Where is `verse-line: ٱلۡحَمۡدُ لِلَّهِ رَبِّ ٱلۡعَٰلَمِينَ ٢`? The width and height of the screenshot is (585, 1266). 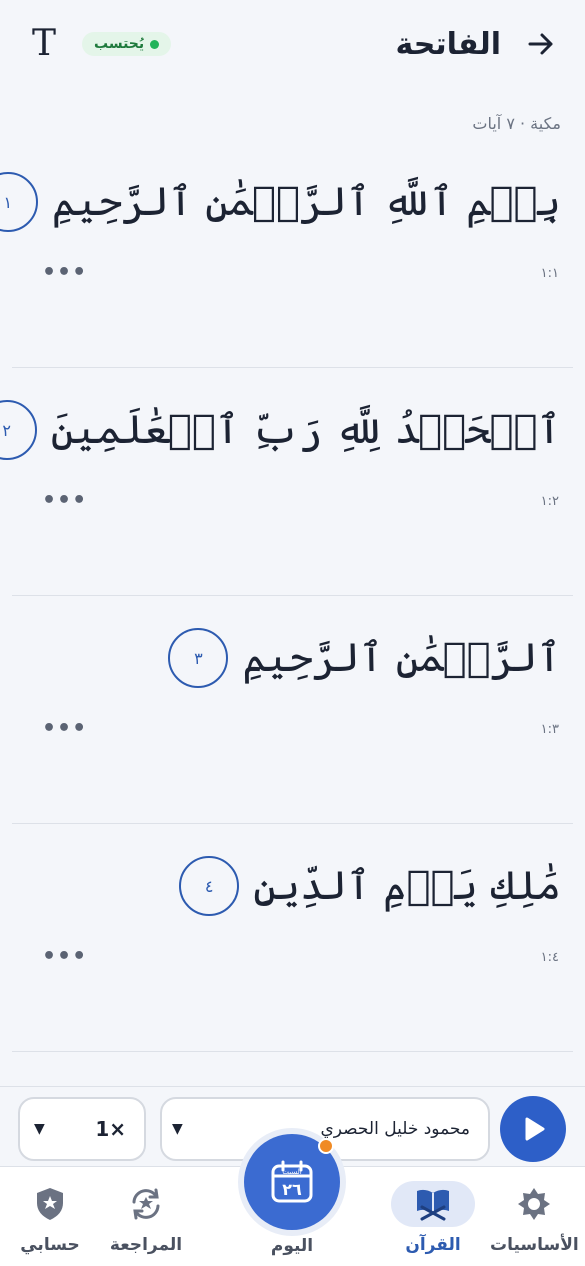 verse-line: ٱلۡحَمۡدُ لِلَّهِ رَبِّ ٱلۡعَٰلَمِينَ ٢ is located at coordinates (280, 430).